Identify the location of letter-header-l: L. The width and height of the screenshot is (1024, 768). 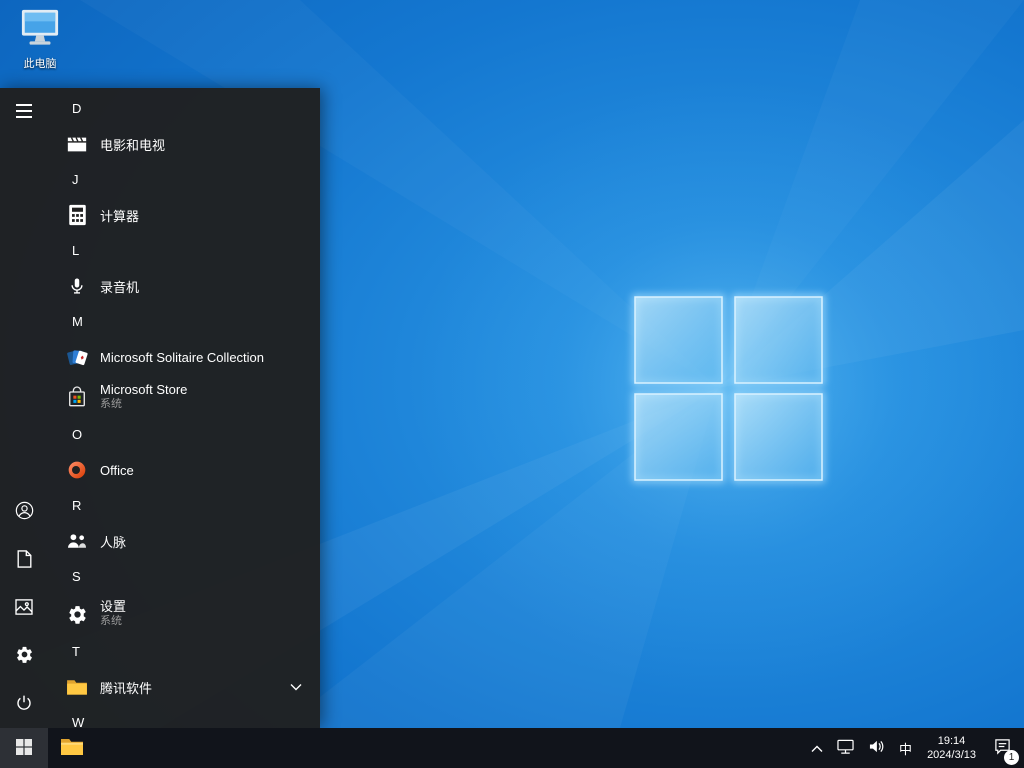
(184, 250).